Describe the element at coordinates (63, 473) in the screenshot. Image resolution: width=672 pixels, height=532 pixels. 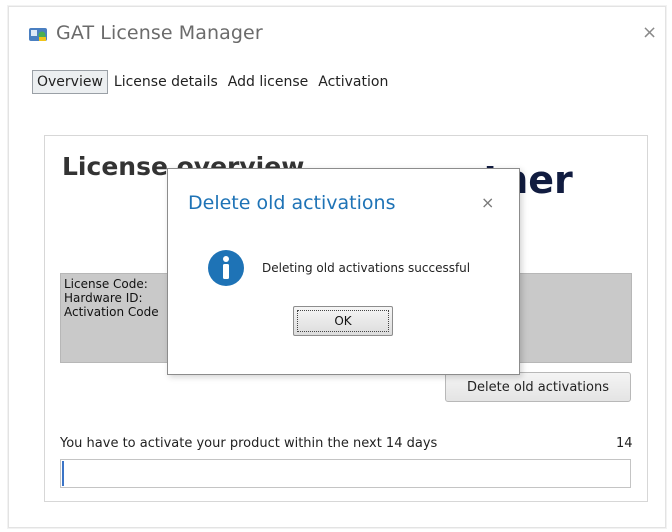
I see `progress-fill` at that location.